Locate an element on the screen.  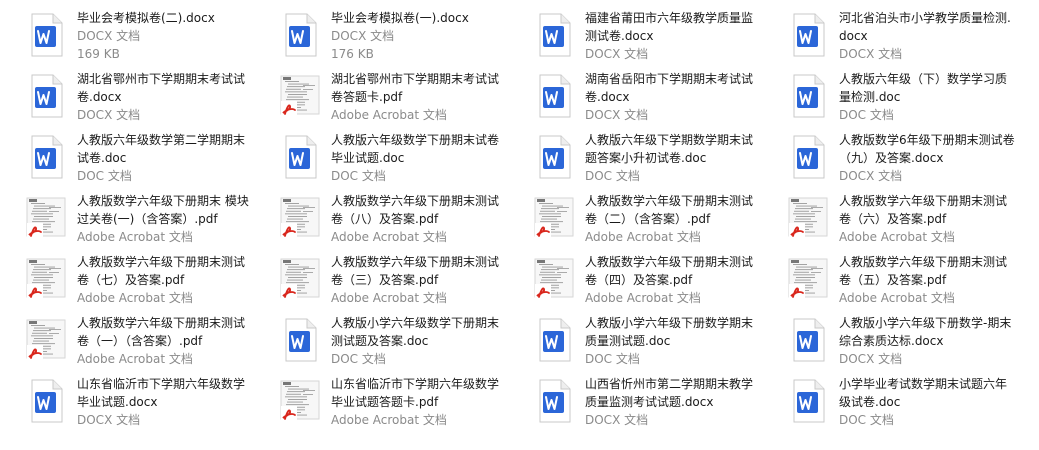
file-item: 人教版六年级数学第二学期期末试卷.doc DOC 文档 is located at coordinates (130, 156).